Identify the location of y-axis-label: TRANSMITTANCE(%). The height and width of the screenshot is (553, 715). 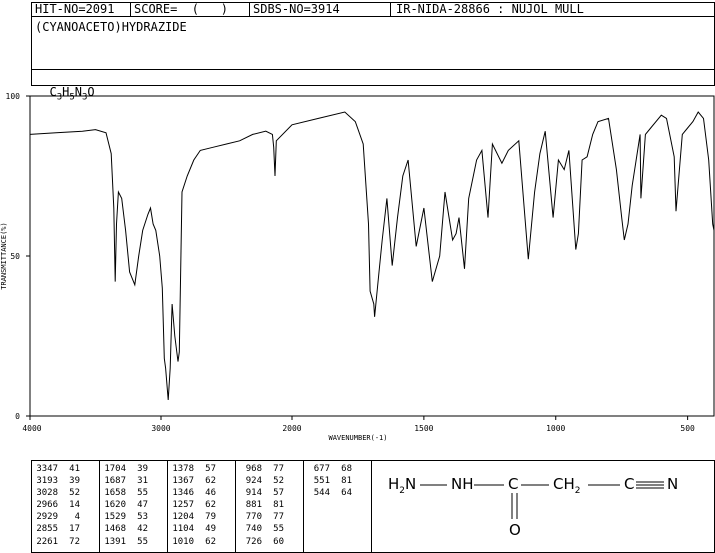
(4, 255).